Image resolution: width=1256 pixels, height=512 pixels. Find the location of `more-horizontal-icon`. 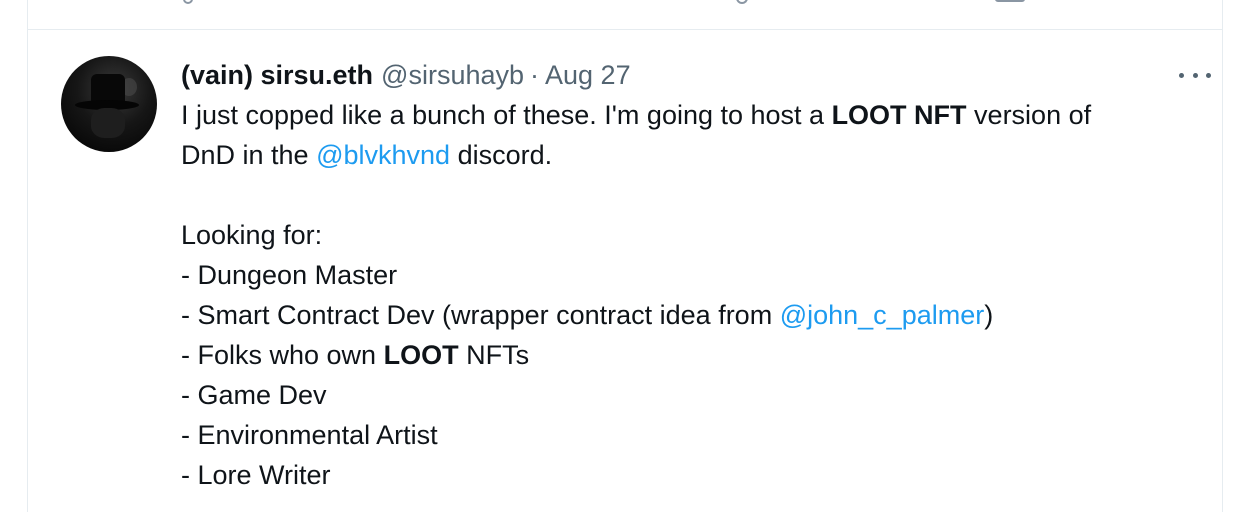

more-horizontal-icon is located at coordinates (1195, 75).